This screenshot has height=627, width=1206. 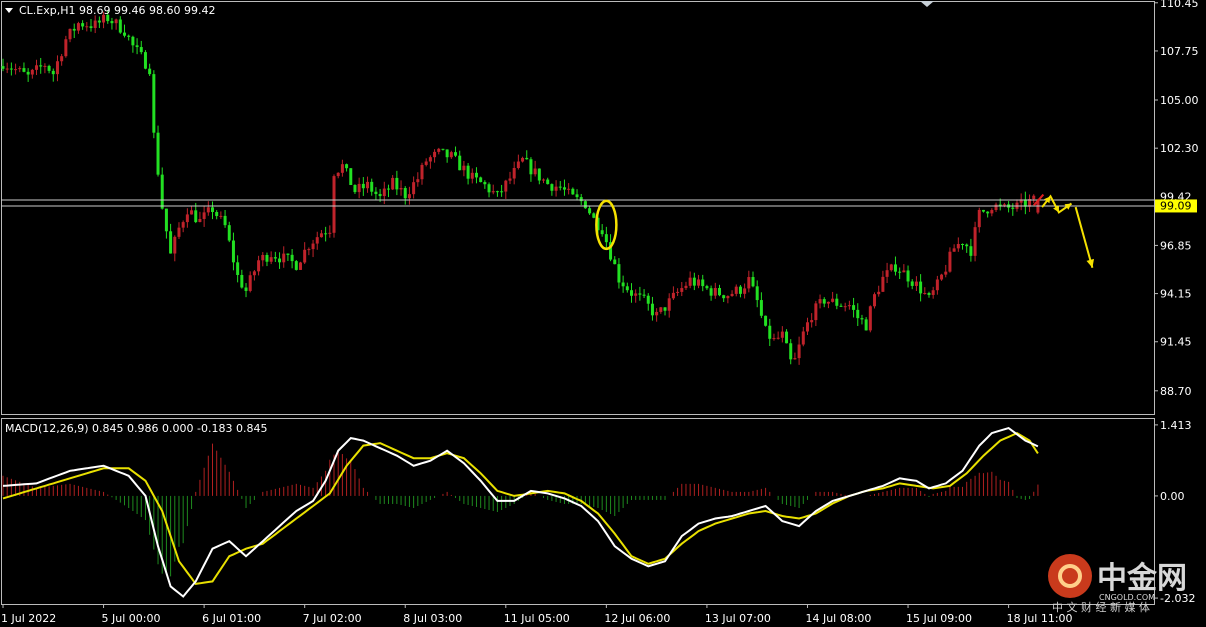 I want to click on time-tick-label: 14 Jul 08:00, so click(x=838, y=618).